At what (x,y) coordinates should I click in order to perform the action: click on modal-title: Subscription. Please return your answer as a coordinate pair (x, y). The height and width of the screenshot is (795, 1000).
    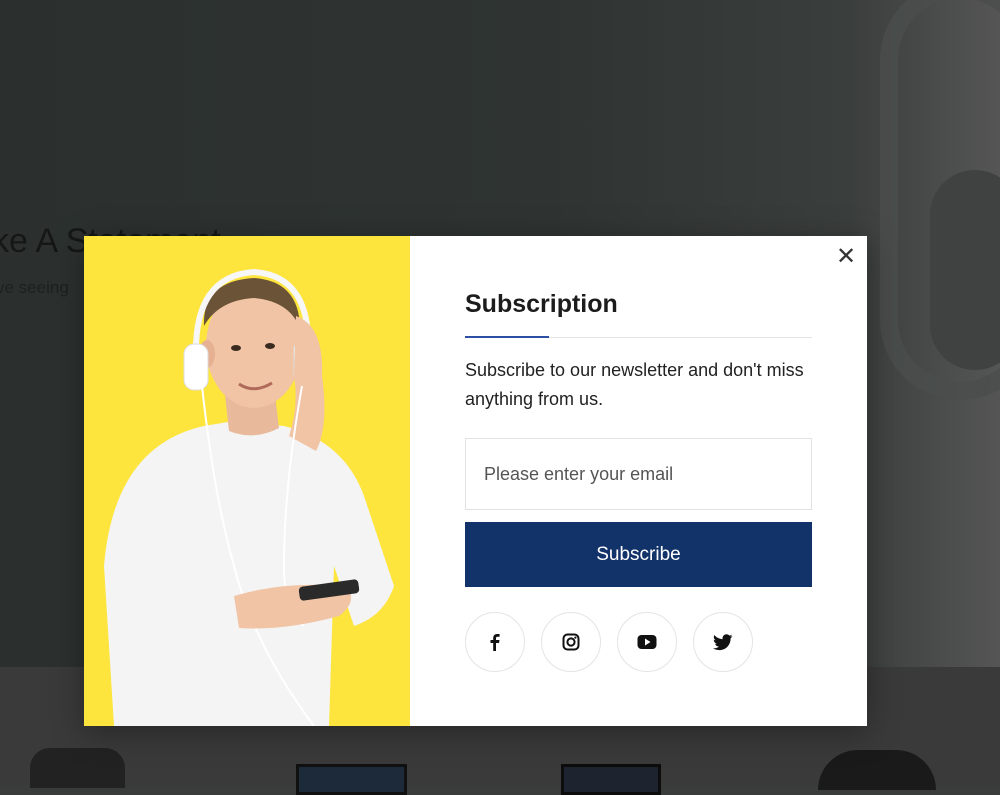
    Looking at the image, I should click on (541, 304).